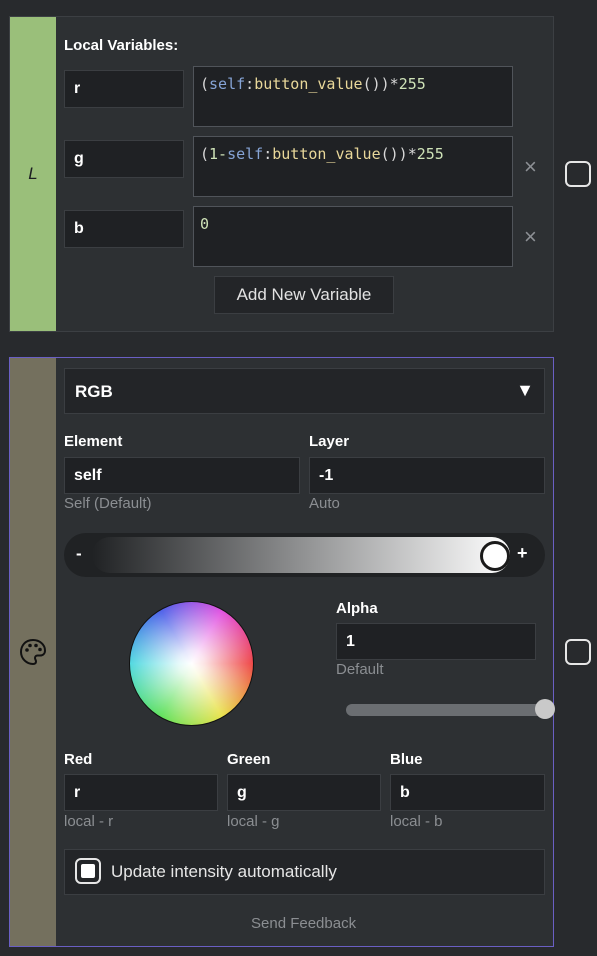  Describe the element at coordinates (108, 503) in the screenshot. I see `element-hint: Self (Default)` at that location.